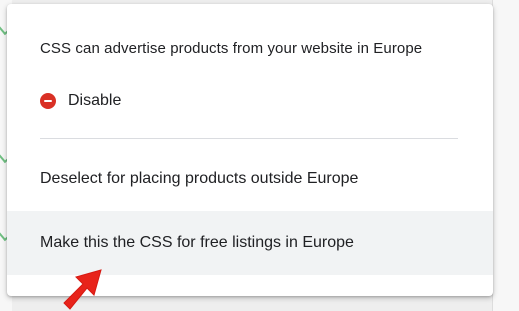 This screenshot has height=311, width=519. Describe the element at coordinates (48, 101) in the screenshot. I see `remove-circle-icon` at that location.